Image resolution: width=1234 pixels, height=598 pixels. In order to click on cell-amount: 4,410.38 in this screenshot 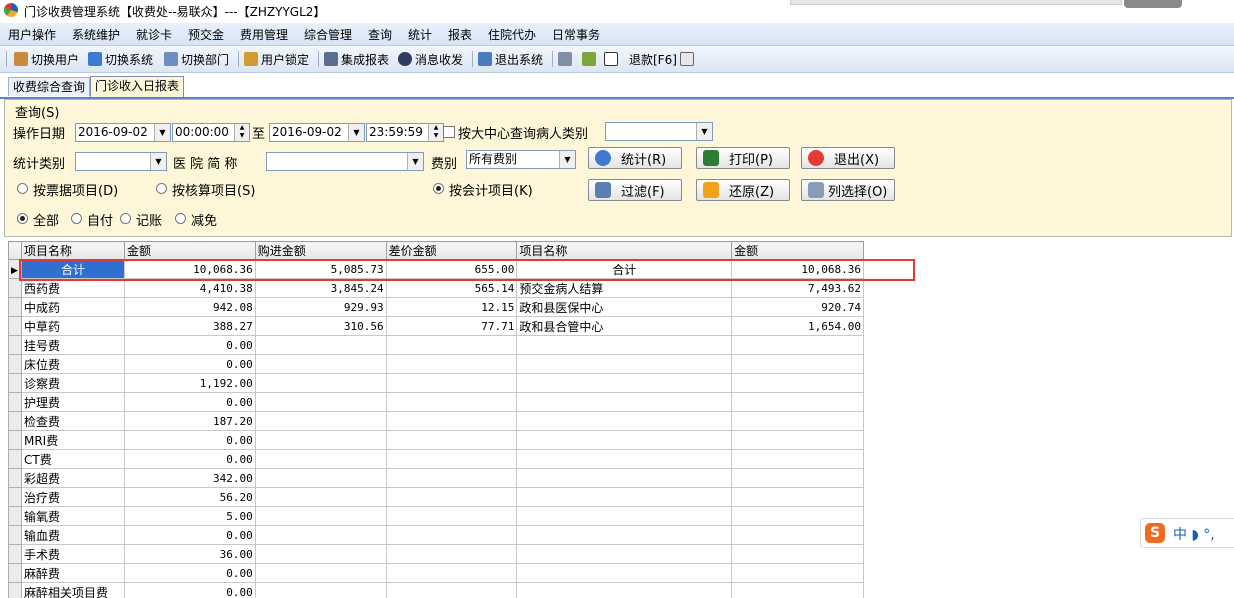, I will do `click(189, 288)`.